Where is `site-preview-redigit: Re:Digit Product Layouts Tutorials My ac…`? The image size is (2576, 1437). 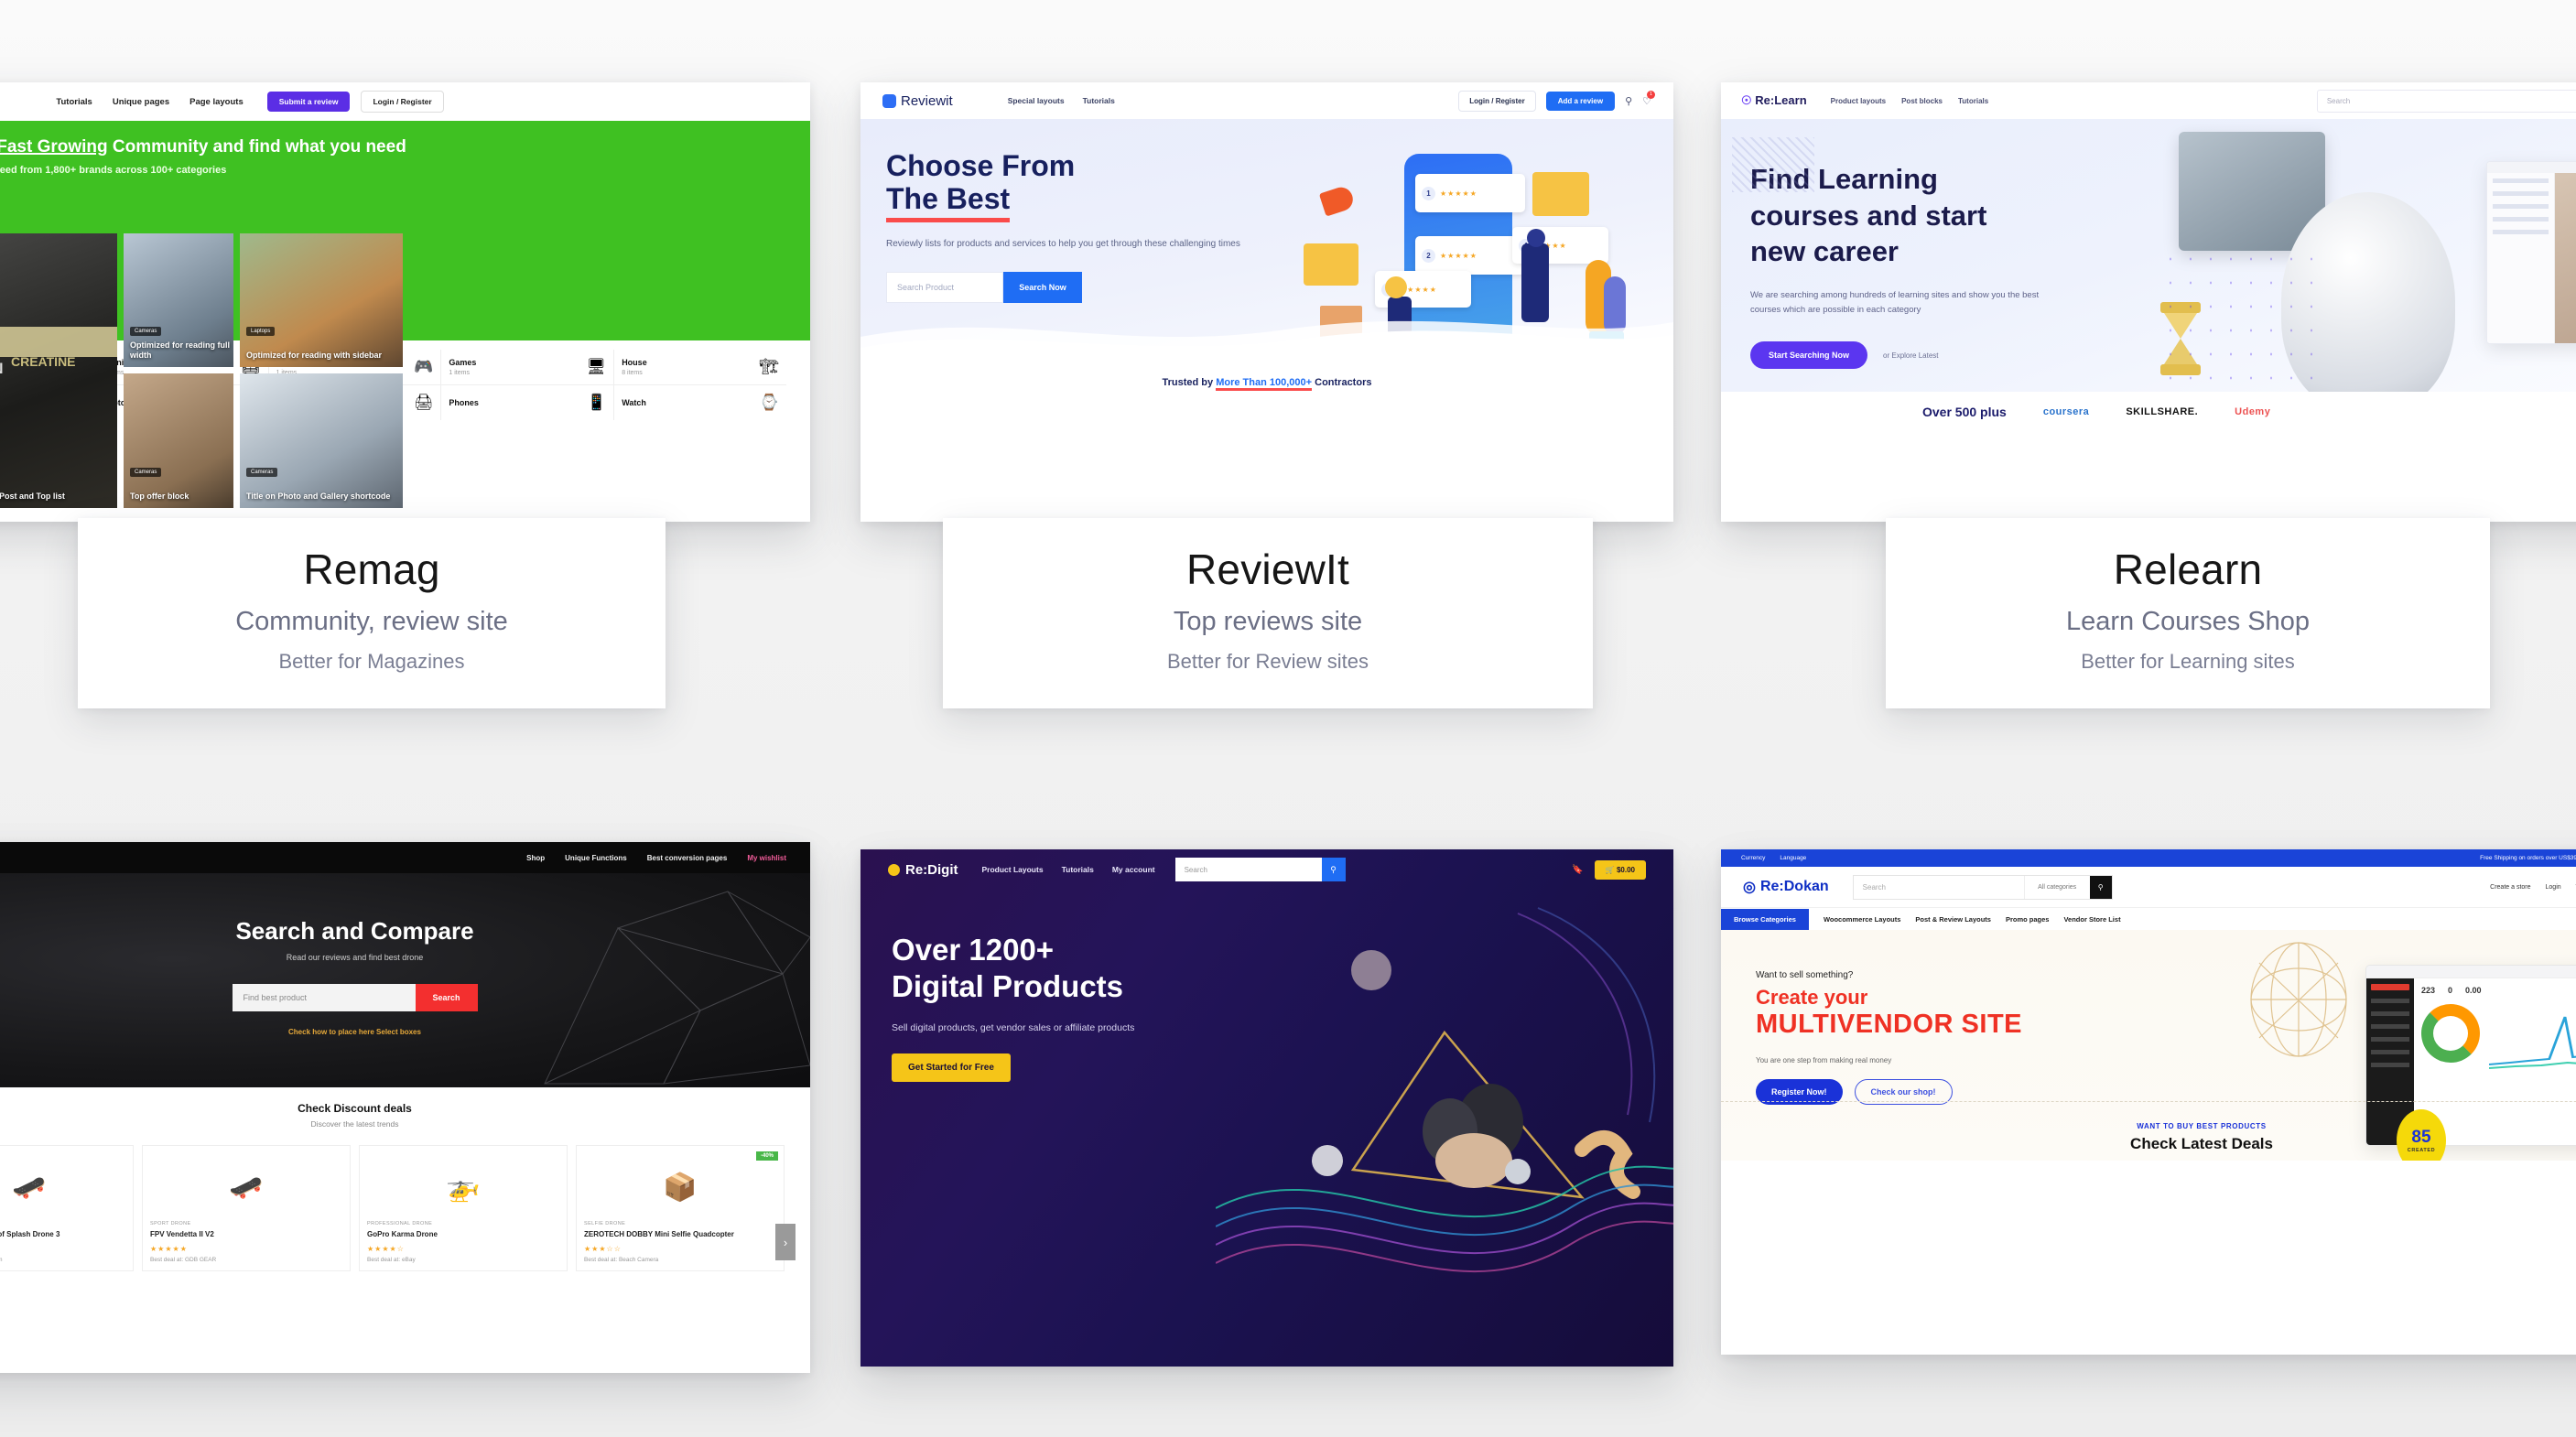 site-preview-redigit: Re:Digit Product Layouts Tutorials My ac… is located at coordinates (1266, 1108).